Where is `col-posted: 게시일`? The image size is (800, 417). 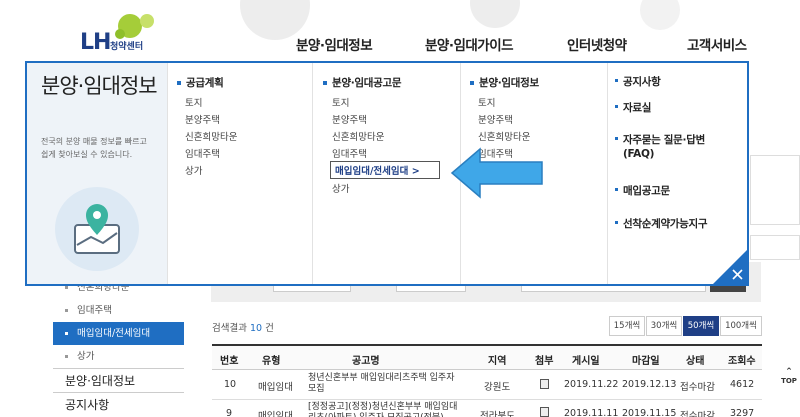
col-posted: 게시일 is located at coordinates (586, 361).